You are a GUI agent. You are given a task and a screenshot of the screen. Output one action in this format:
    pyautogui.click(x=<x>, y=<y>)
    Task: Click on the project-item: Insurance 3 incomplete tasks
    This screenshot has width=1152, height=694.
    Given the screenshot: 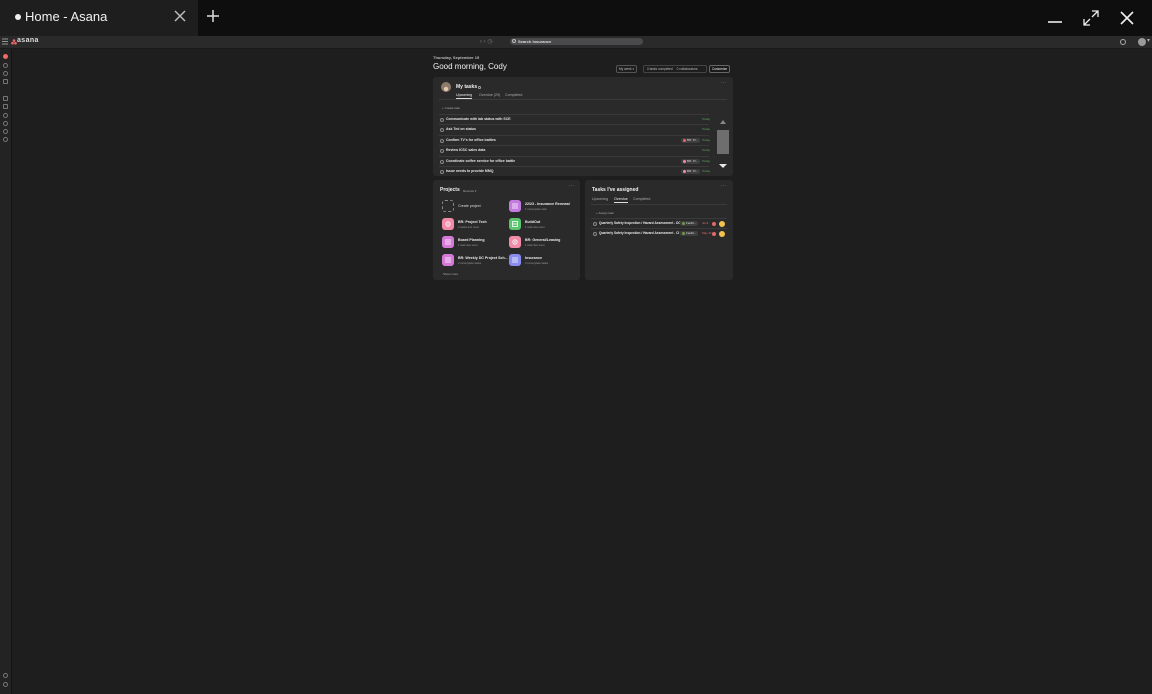 What is the action you would take?
    pyautogui.click(x=544, y=260)
    